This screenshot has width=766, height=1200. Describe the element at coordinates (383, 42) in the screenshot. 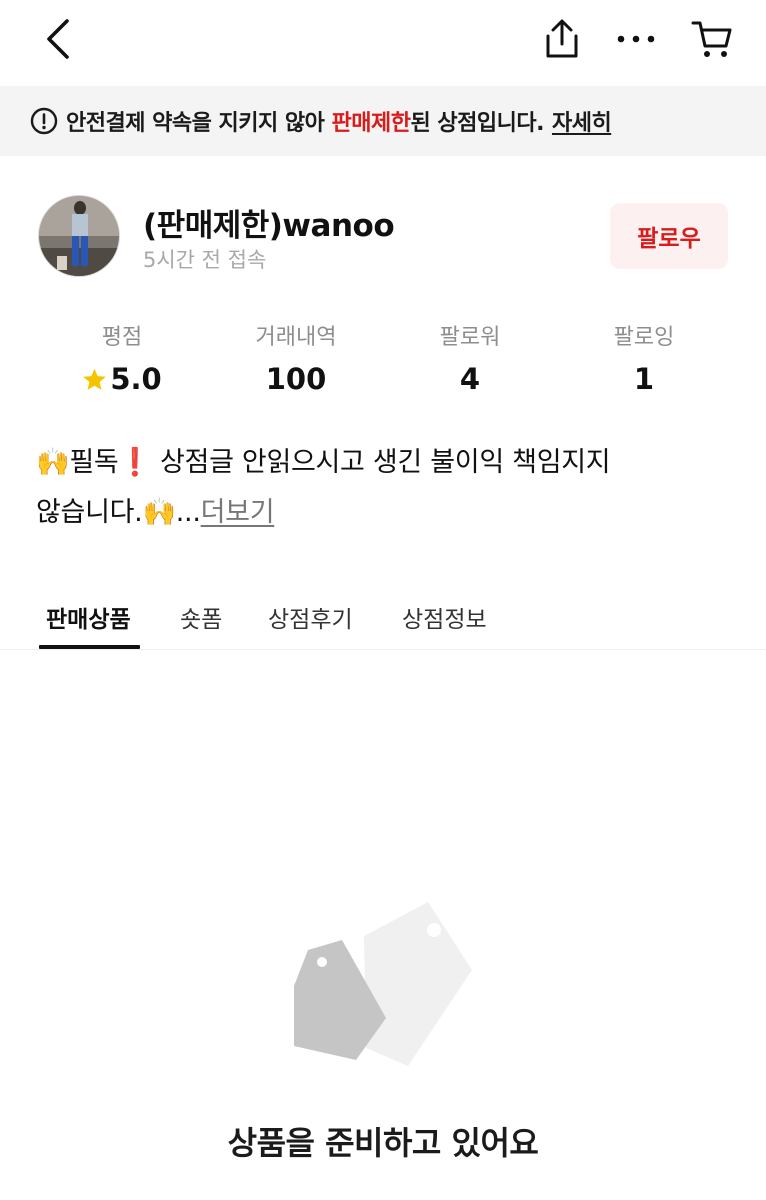

I see `top-navigation-bar` at that location.